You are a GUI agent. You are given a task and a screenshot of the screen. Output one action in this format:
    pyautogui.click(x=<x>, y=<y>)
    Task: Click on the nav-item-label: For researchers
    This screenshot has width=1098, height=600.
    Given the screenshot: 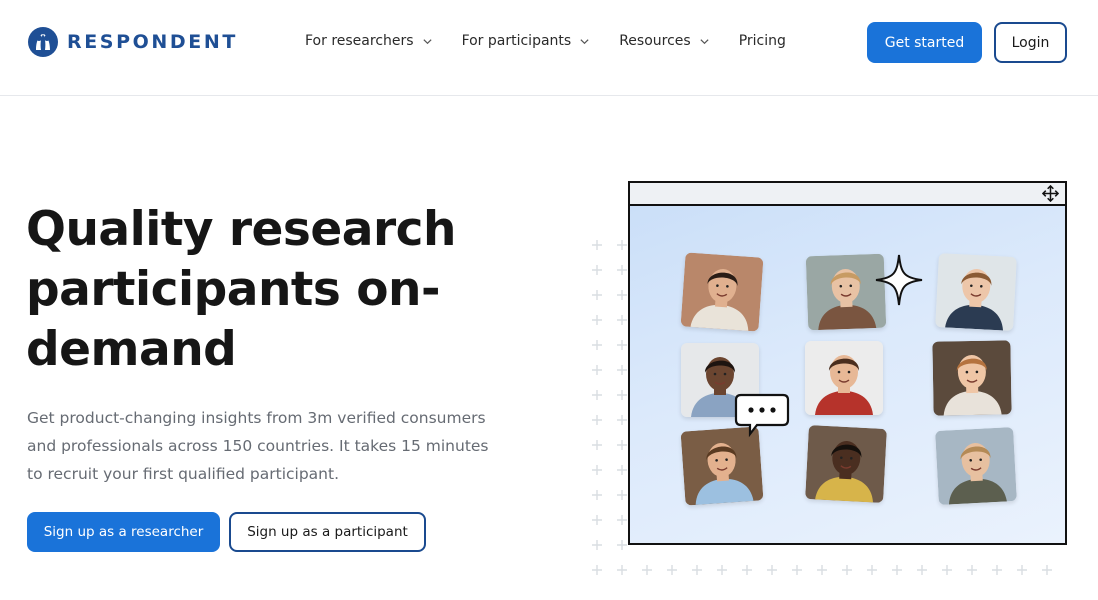 What is the action you would take?
    pyautogui.click(x=359, y=41)
    